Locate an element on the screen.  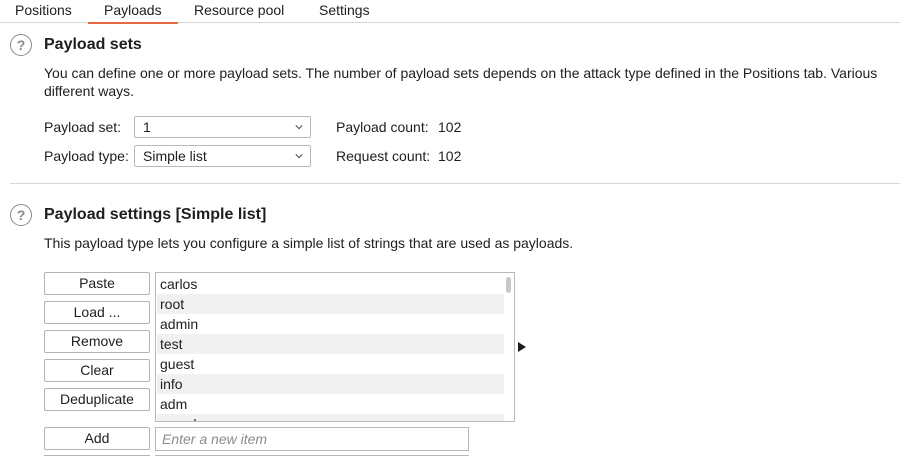
payload-set-value: 1 is located at coordinates (147, 127).